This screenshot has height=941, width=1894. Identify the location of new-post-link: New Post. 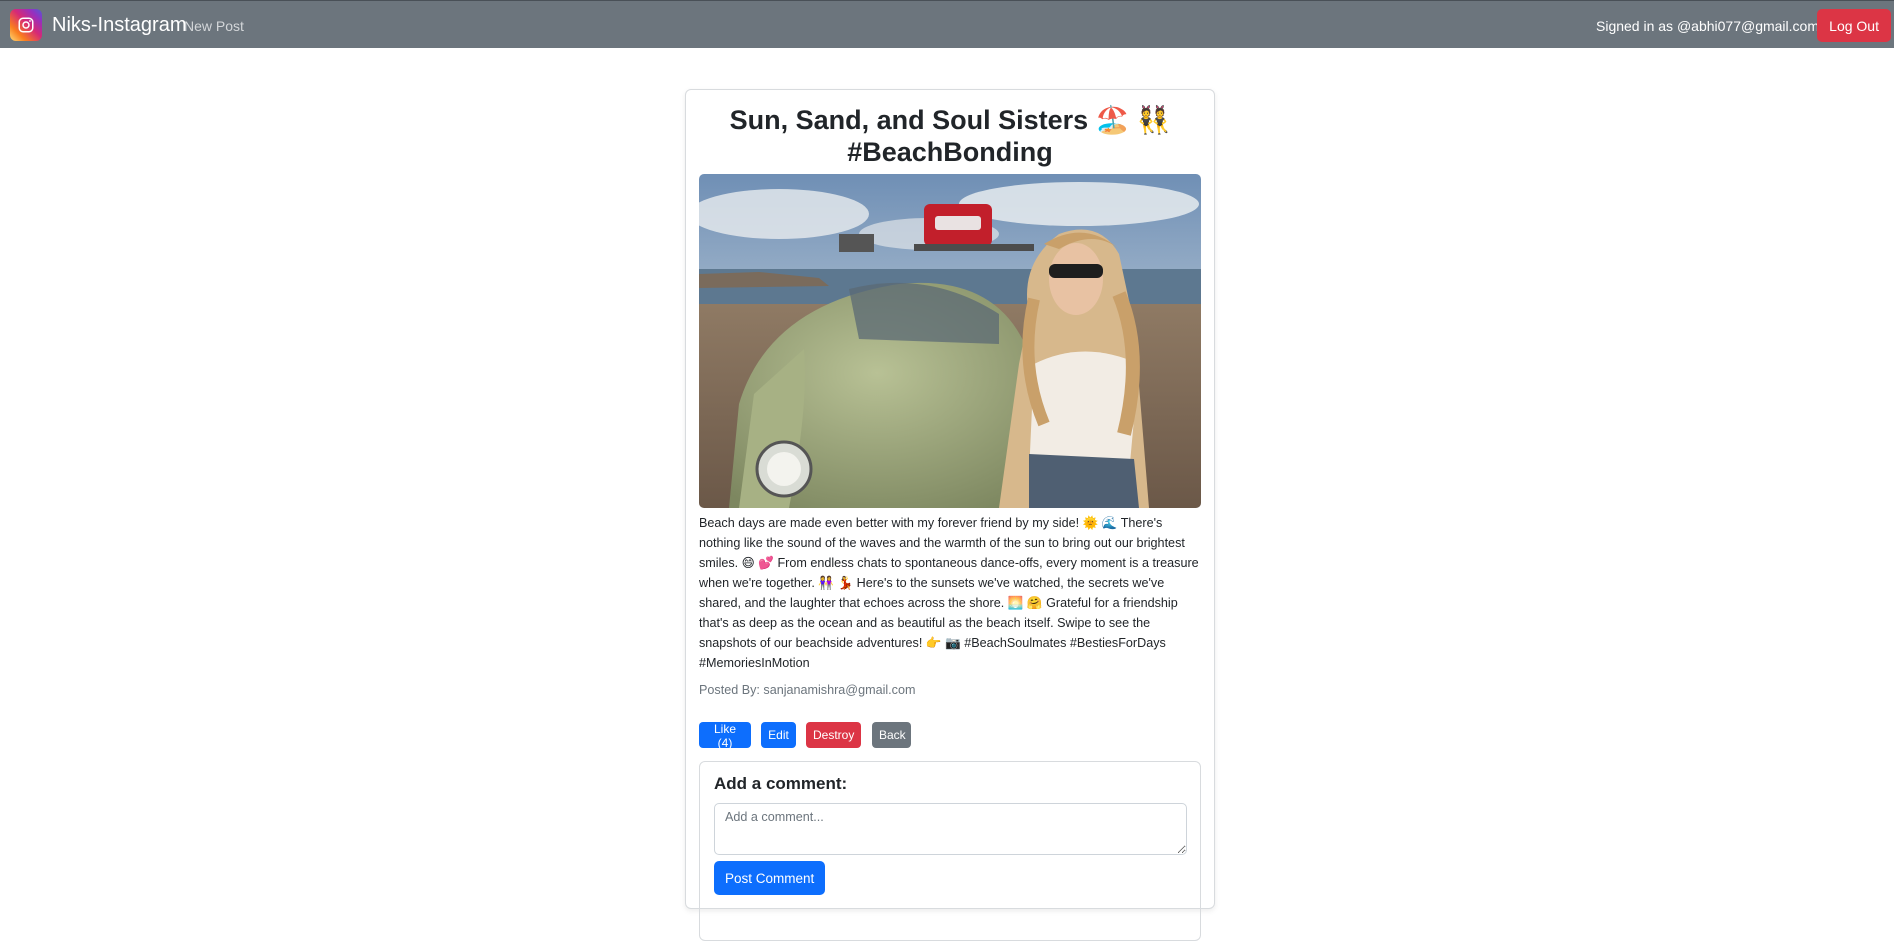
(214, 26).